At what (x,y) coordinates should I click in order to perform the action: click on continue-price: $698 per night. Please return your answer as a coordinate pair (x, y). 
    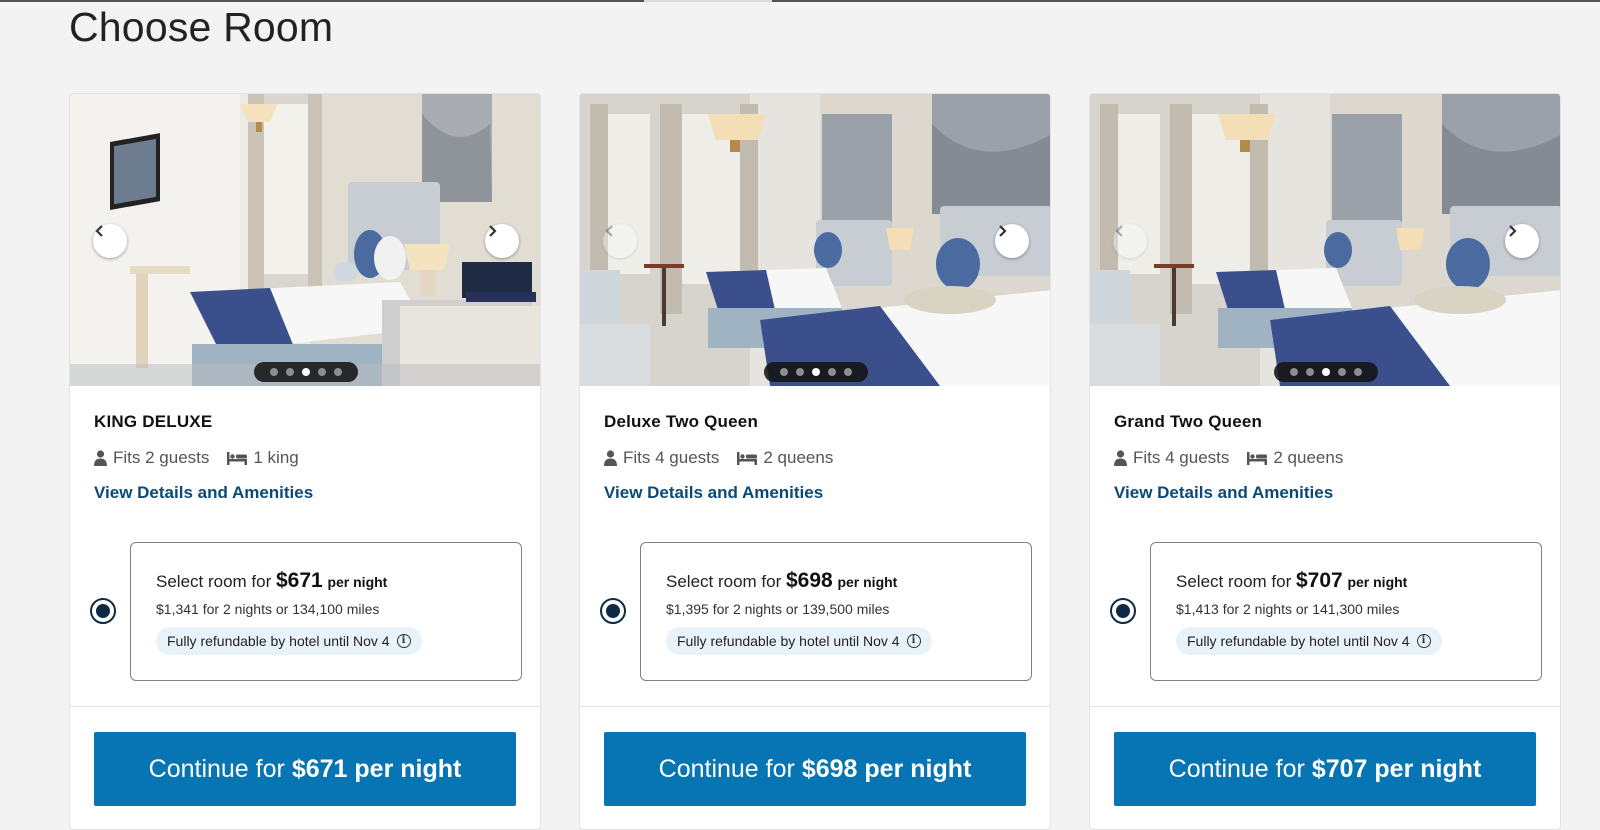
    Looking at the image, I should click on (886, 768).